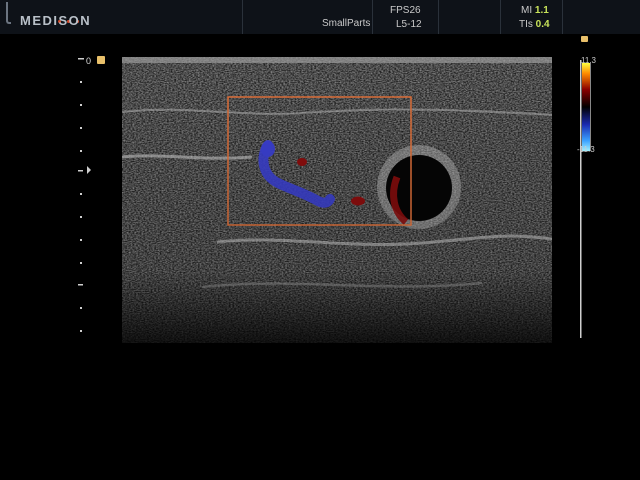 This screenshot has height=480, width=640. What do you see at coordinates (588, 60) in the screenshot?
I see `colorbar-top-label: 11.3` at bounding box center [588, 60].